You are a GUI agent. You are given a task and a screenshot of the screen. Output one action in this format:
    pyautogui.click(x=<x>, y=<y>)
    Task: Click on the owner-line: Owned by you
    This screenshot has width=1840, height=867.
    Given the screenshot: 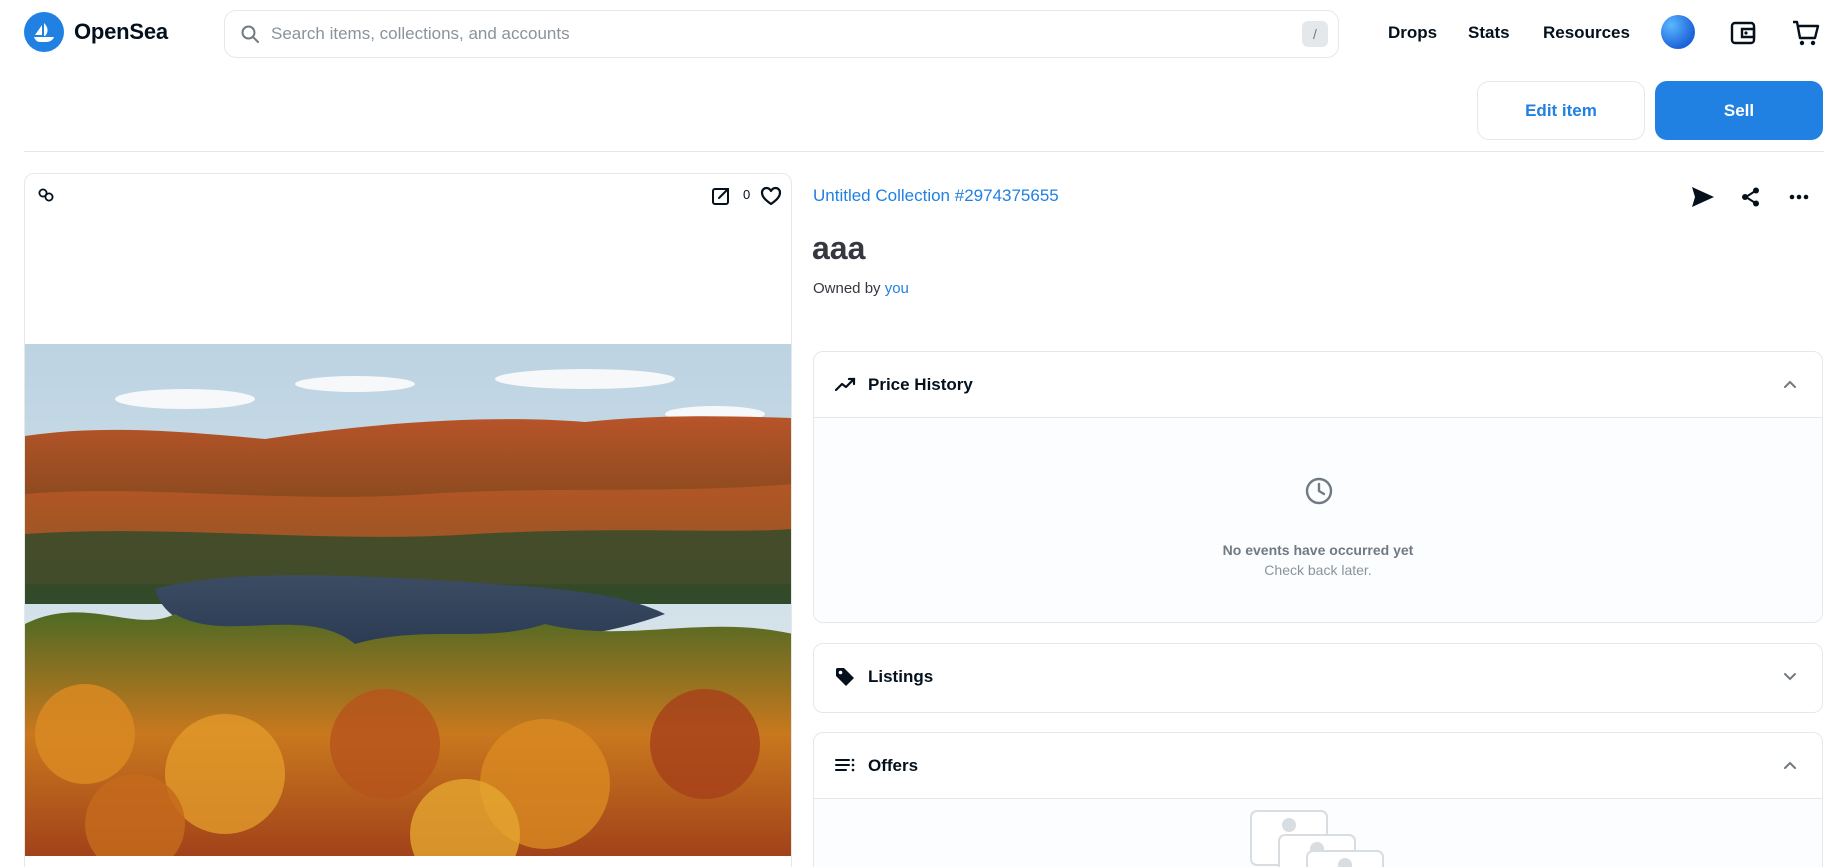 What is the action you would take?
    pyautogui.click(x=861, y=288)
    